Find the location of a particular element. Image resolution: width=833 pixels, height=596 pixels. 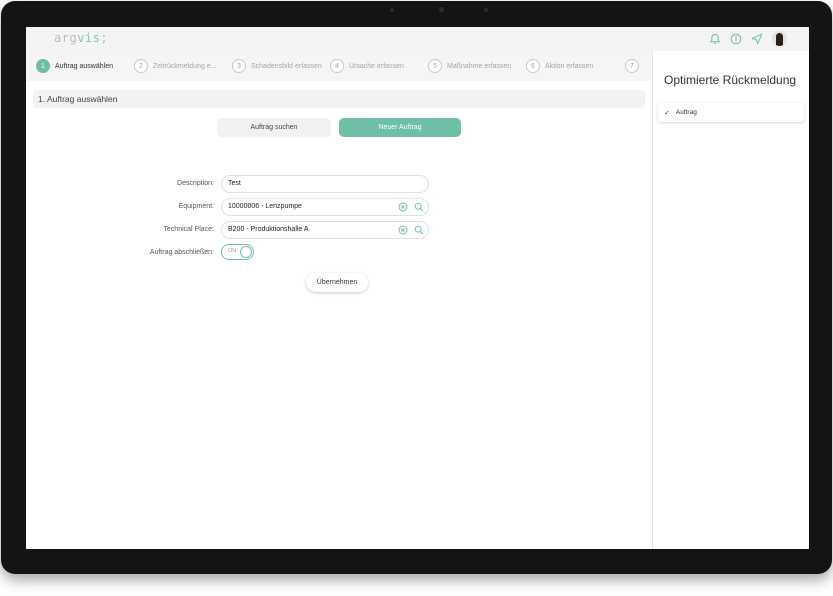

step-number: 4 is located at coordinates (337, 66).